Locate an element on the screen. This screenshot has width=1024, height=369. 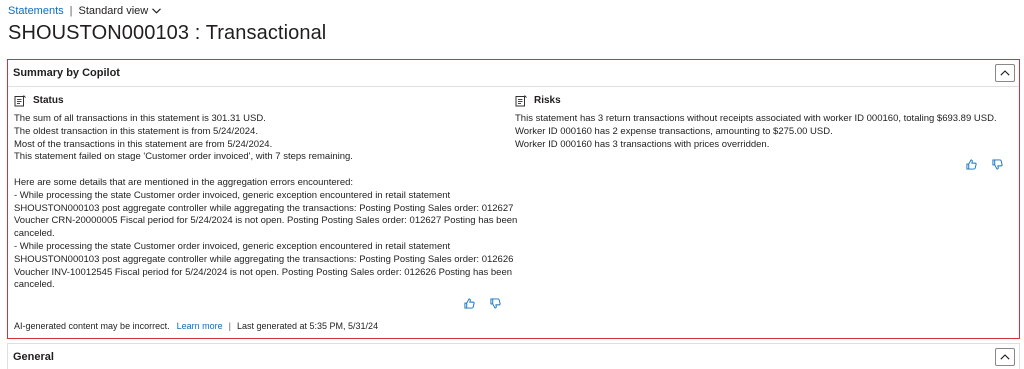
view-selector-label: Standard view is located at coordinates (113, 11).